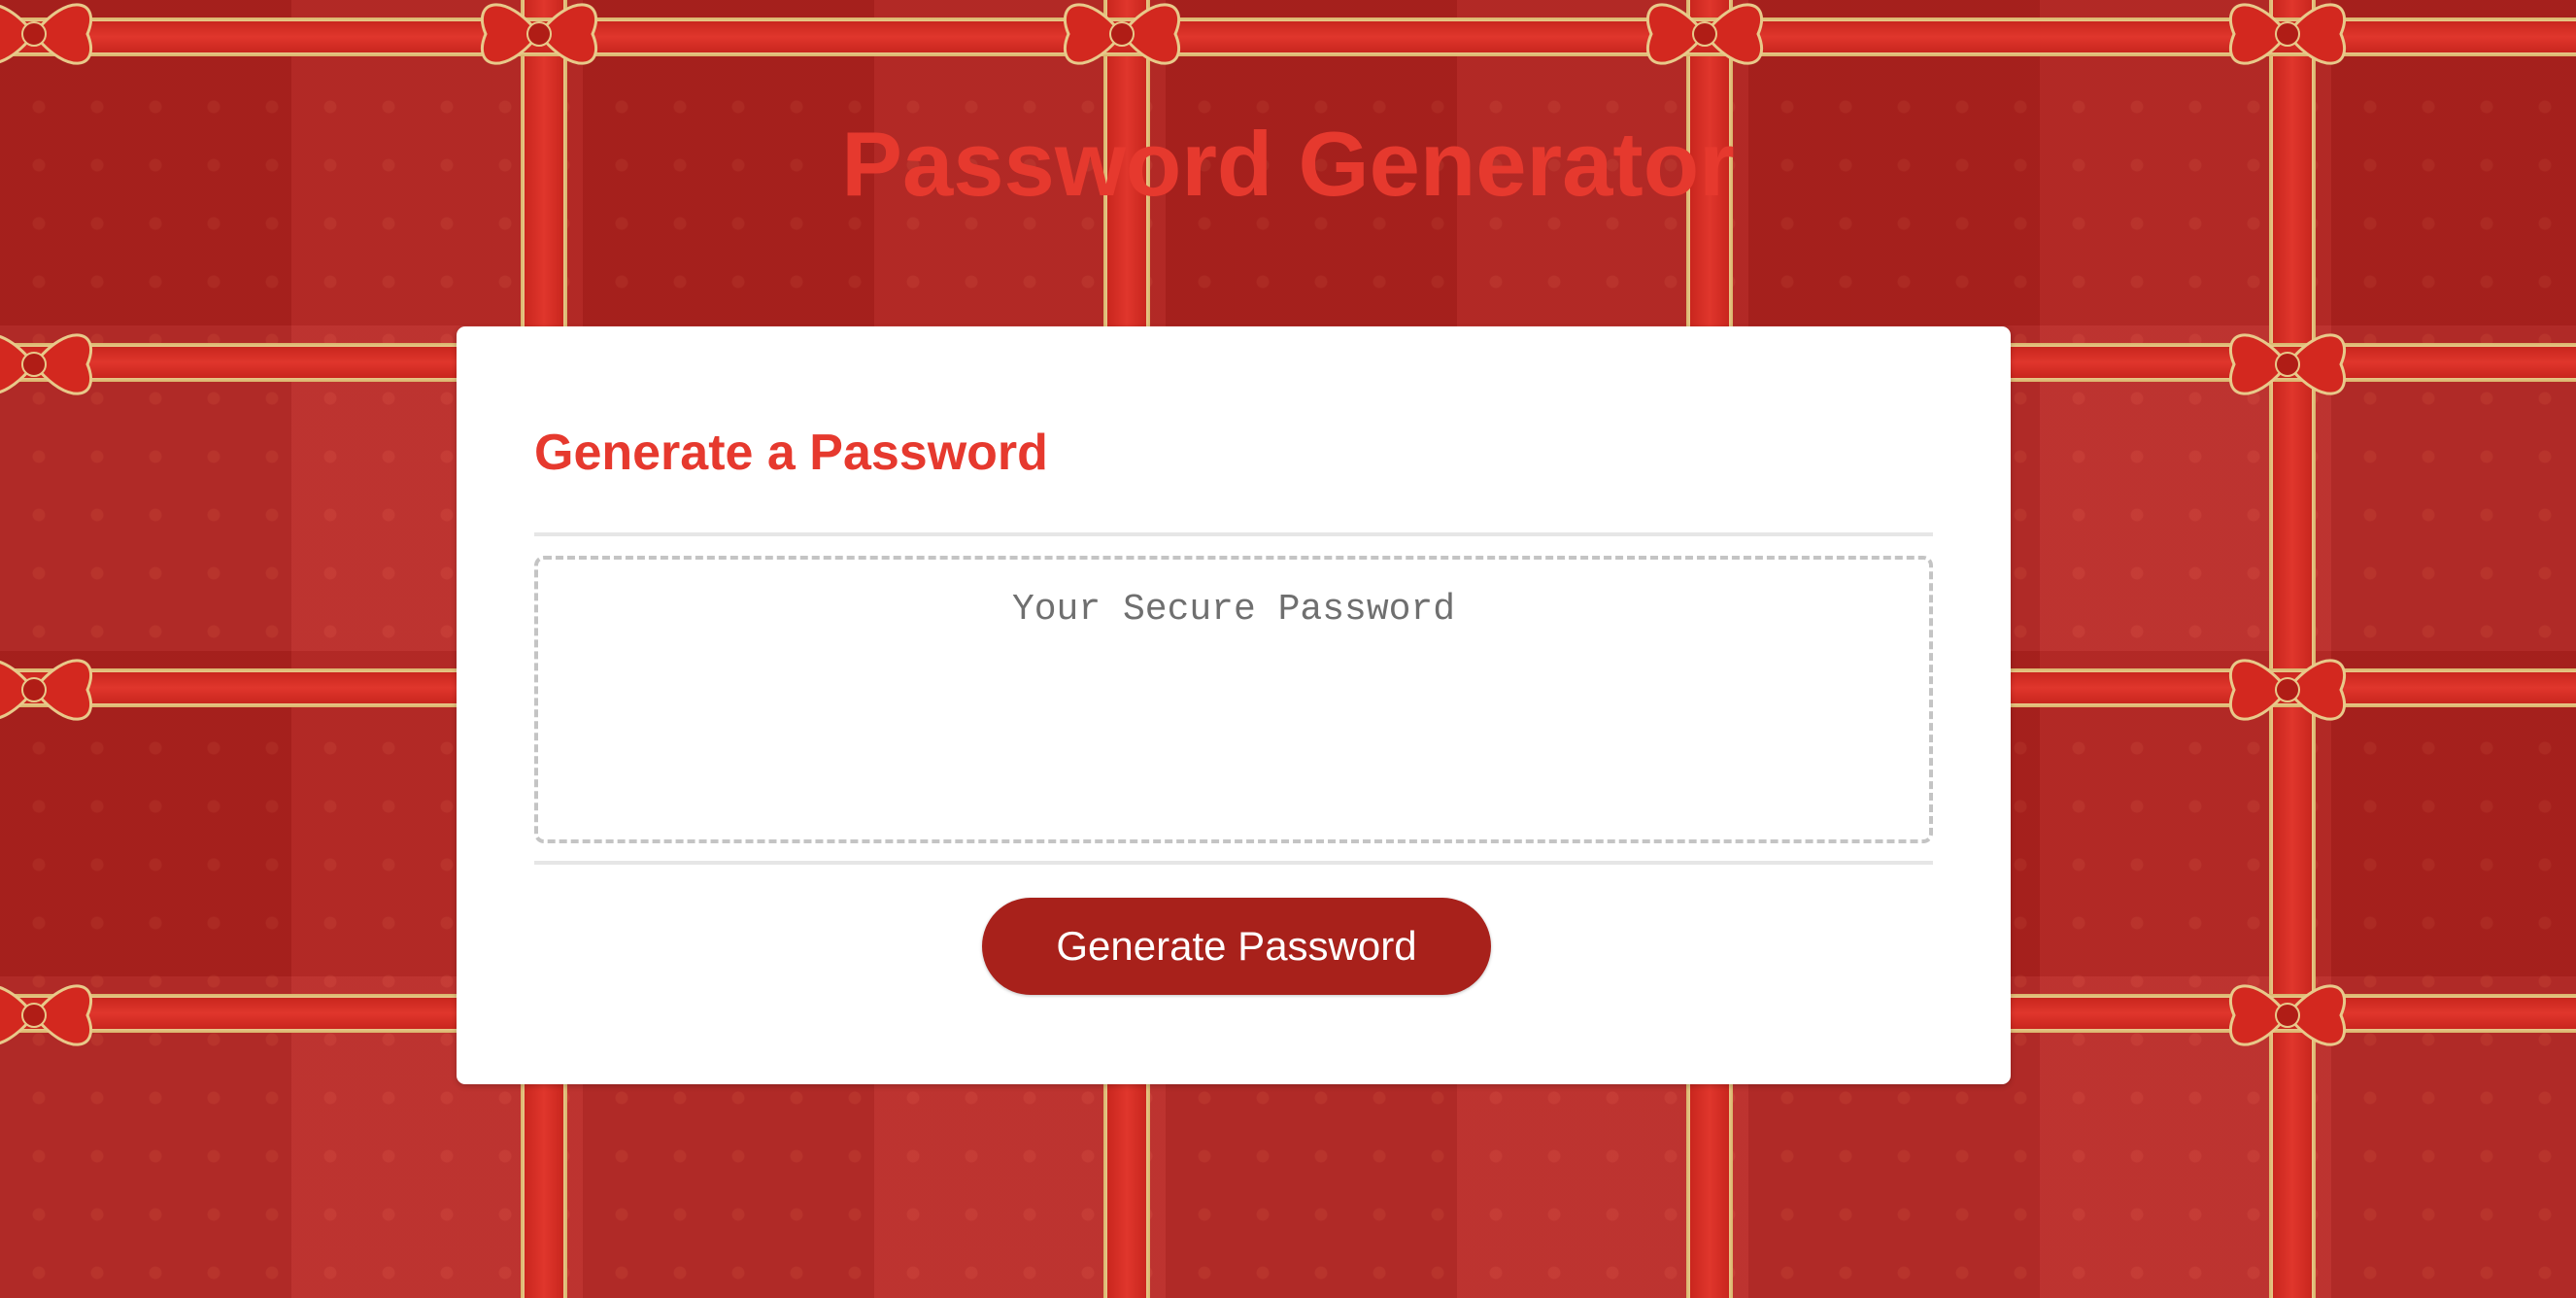 The width and height of the screenshot is (2576, 1298). What do you see at coordinates (1233, 863) in the screenshot?
I see `card-footer-divider` at bounding box center [1233, 863].